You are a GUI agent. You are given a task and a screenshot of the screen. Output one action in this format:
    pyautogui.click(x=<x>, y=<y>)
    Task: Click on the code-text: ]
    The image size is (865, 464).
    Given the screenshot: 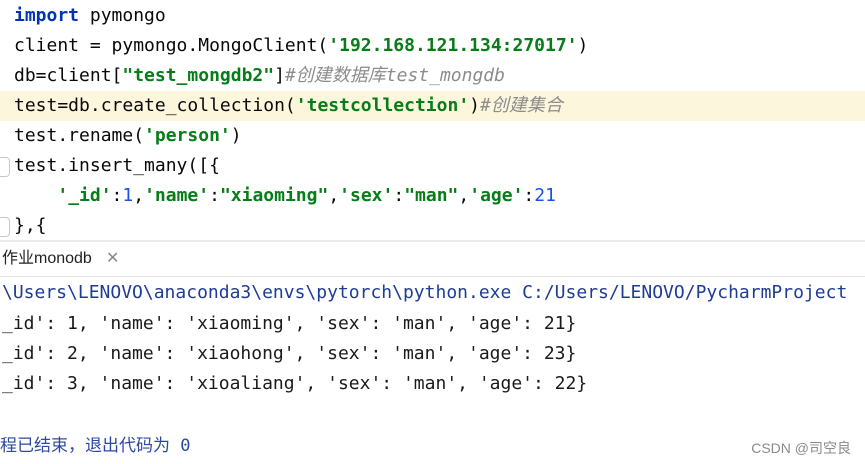 What is the action you would take?
    pyautogui.click(x=279, y=75)
    